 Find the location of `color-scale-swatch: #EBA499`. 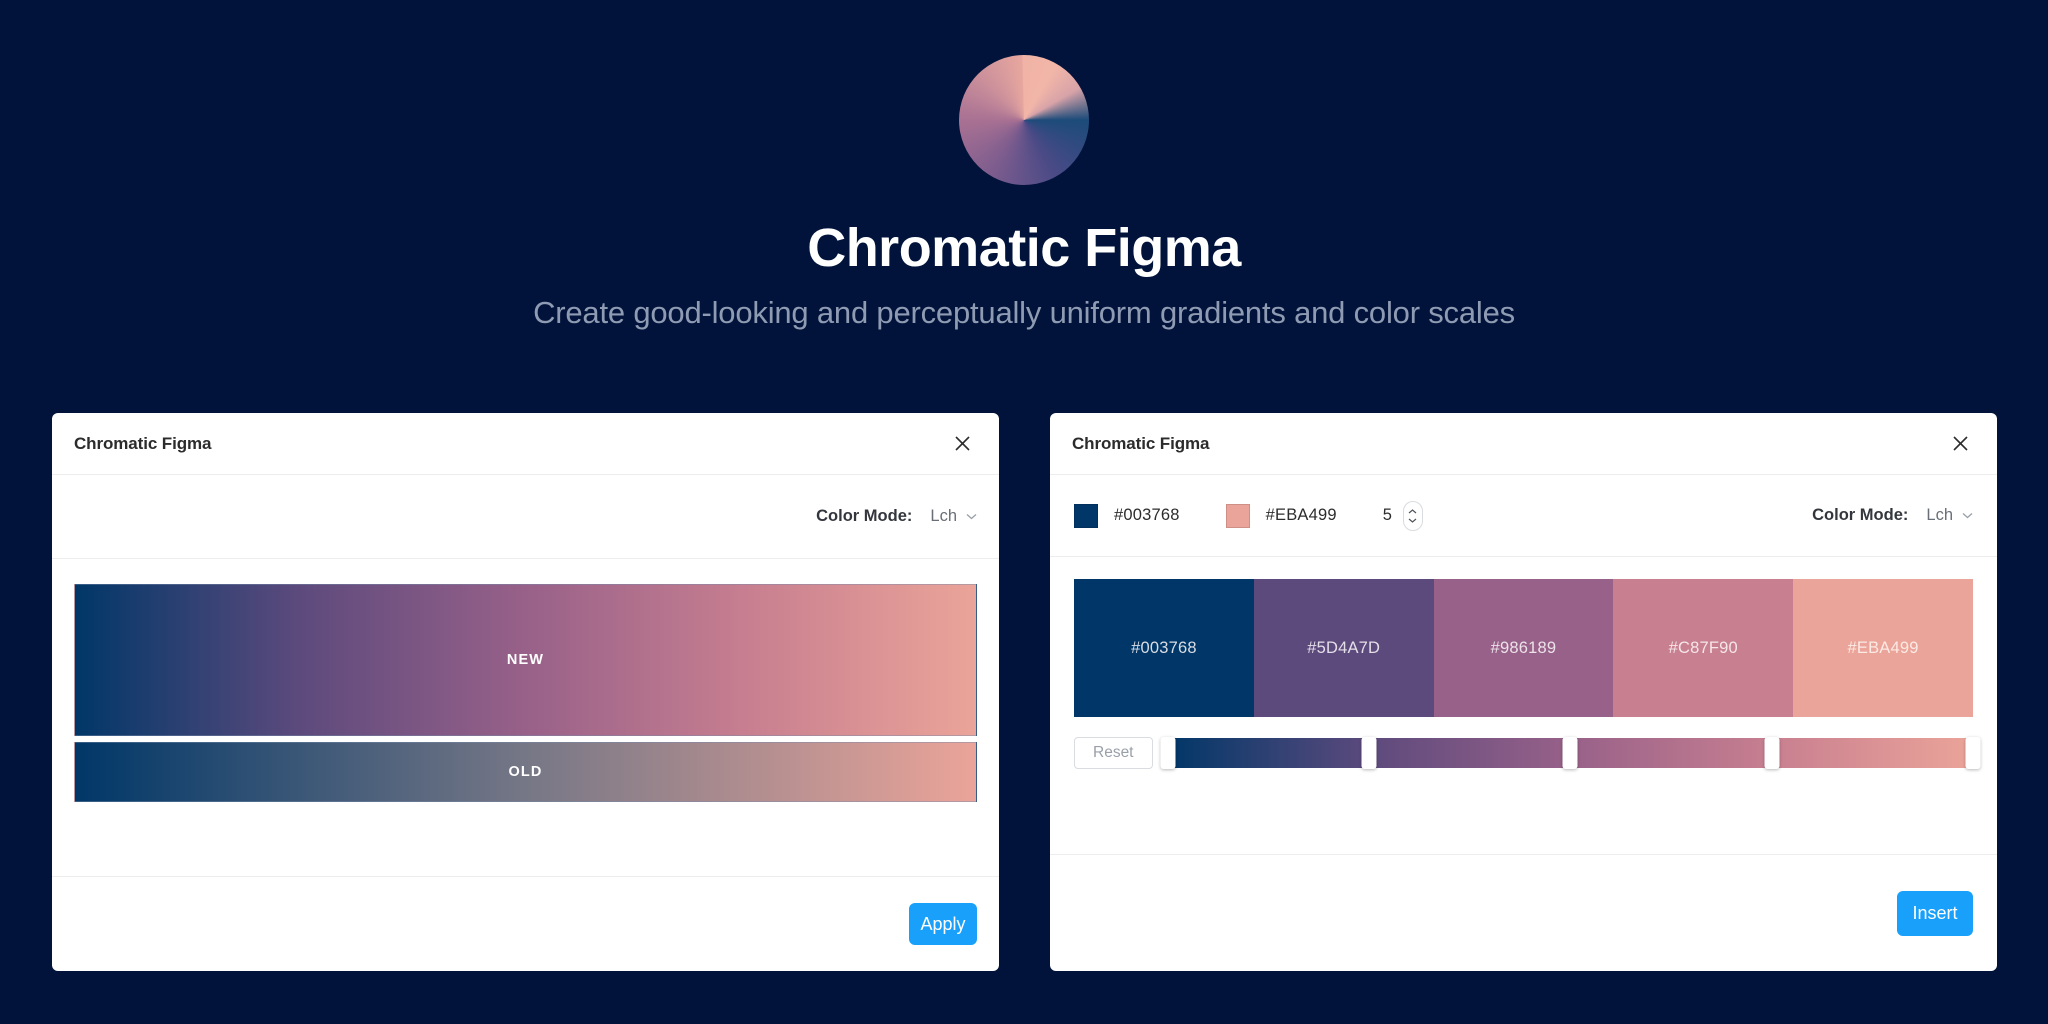

color-scale-swatch: #EBA499 is located at coordinates (1883, 648).